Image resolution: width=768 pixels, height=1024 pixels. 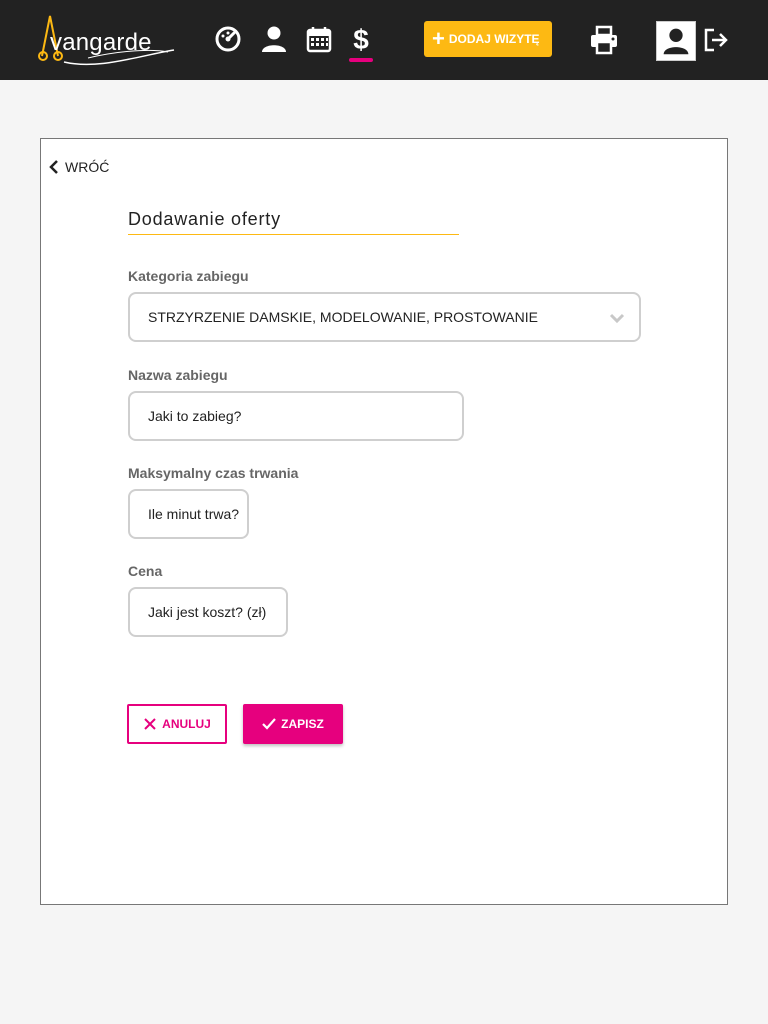 I want to click on dollar-icon: $, so click(x=361, y=39).